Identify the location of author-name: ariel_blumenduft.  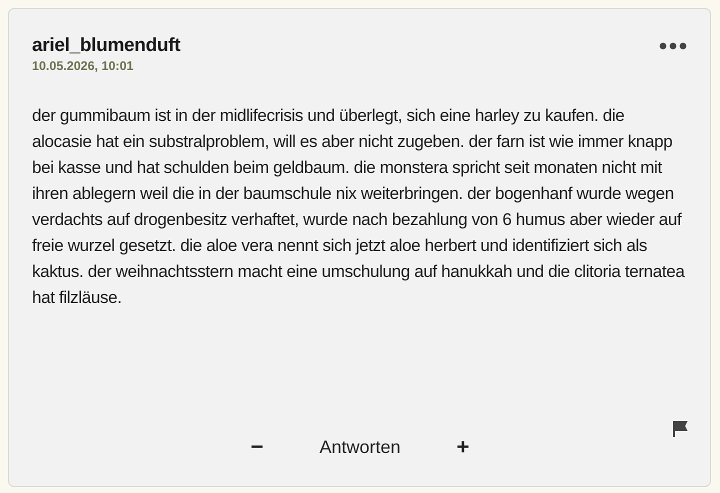
(106, 46).